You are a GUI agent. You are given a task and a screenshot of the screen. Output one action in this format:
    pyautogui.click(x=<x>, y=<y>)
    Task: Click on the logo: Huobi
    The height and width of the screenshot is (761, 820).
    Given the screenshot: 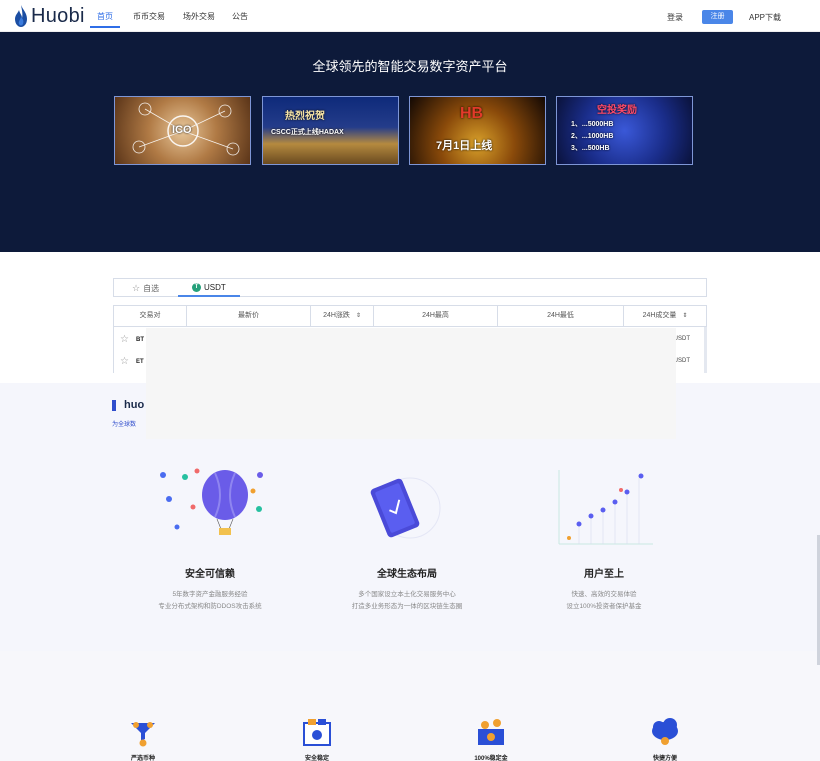 What is the action you would take?
    pyautogui.click(x=49, y=16)
    